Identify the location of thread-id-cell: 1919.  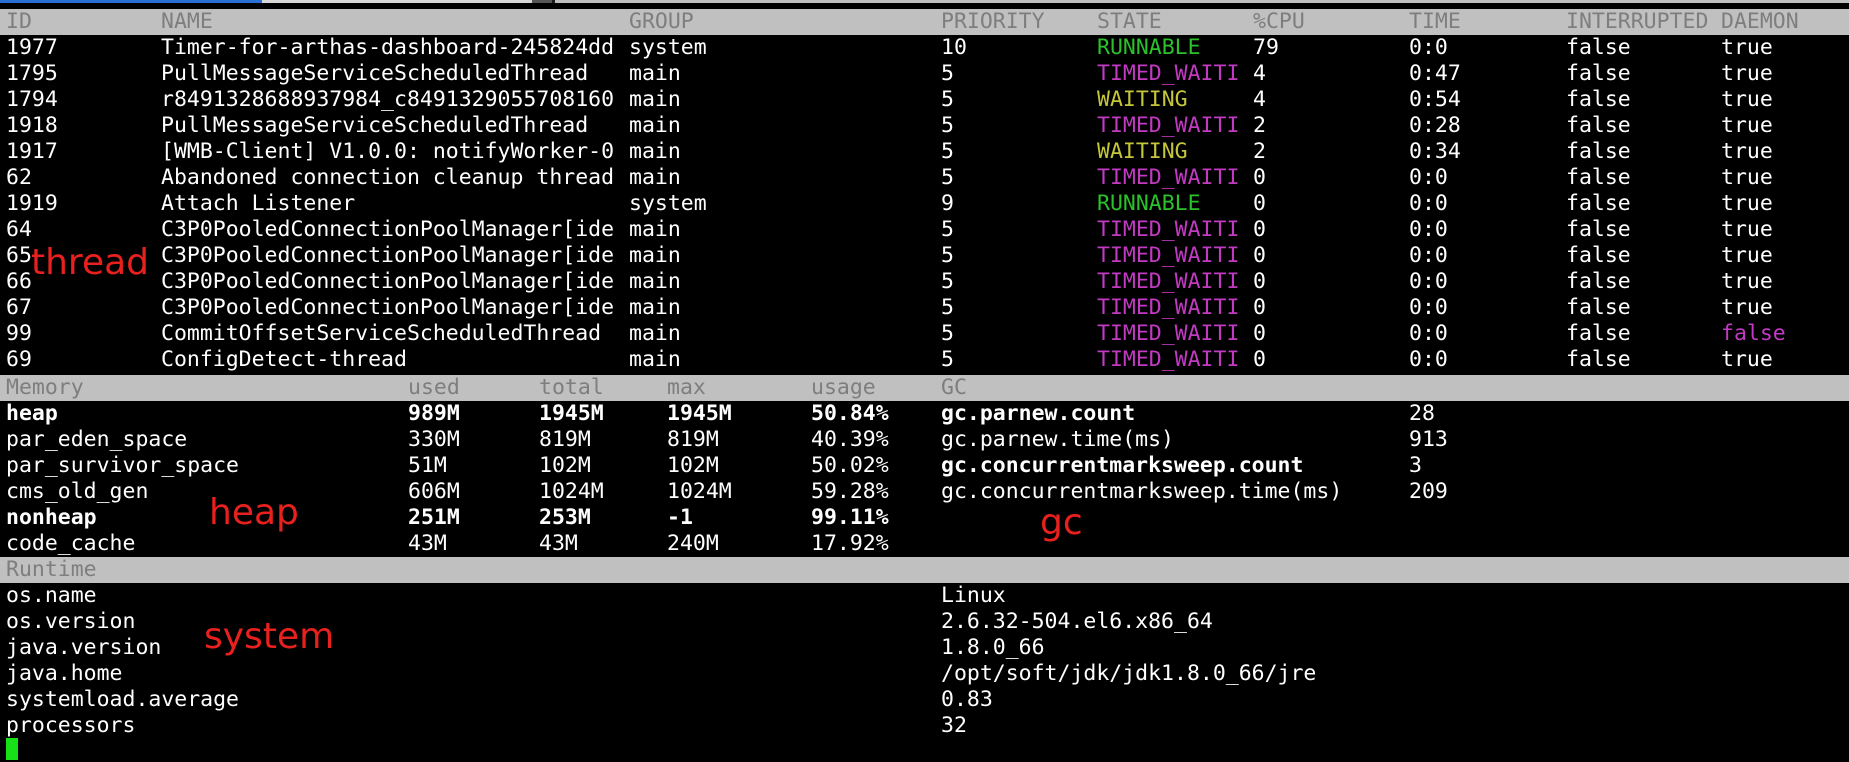
(32, 203).